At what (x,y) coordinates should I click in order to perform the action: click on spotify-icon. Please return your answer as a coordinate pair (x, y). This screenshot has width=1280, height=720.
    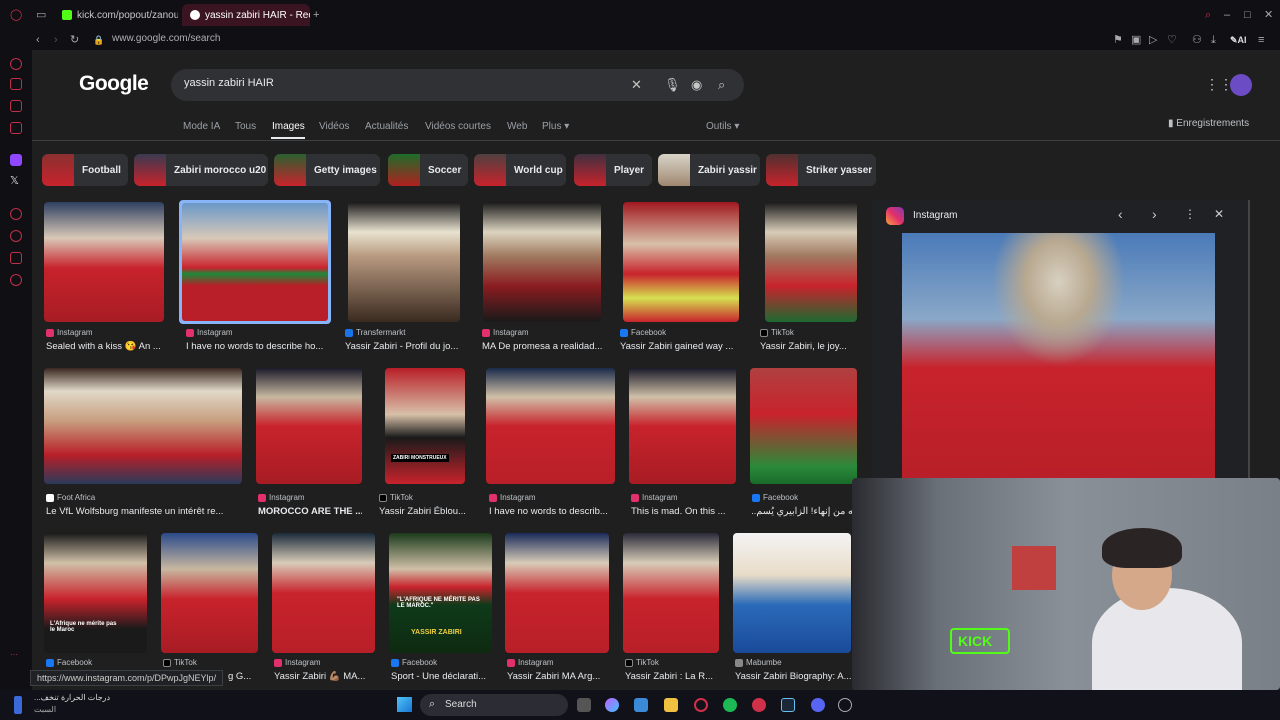
    Looking at the image, I should click on (730, 705).